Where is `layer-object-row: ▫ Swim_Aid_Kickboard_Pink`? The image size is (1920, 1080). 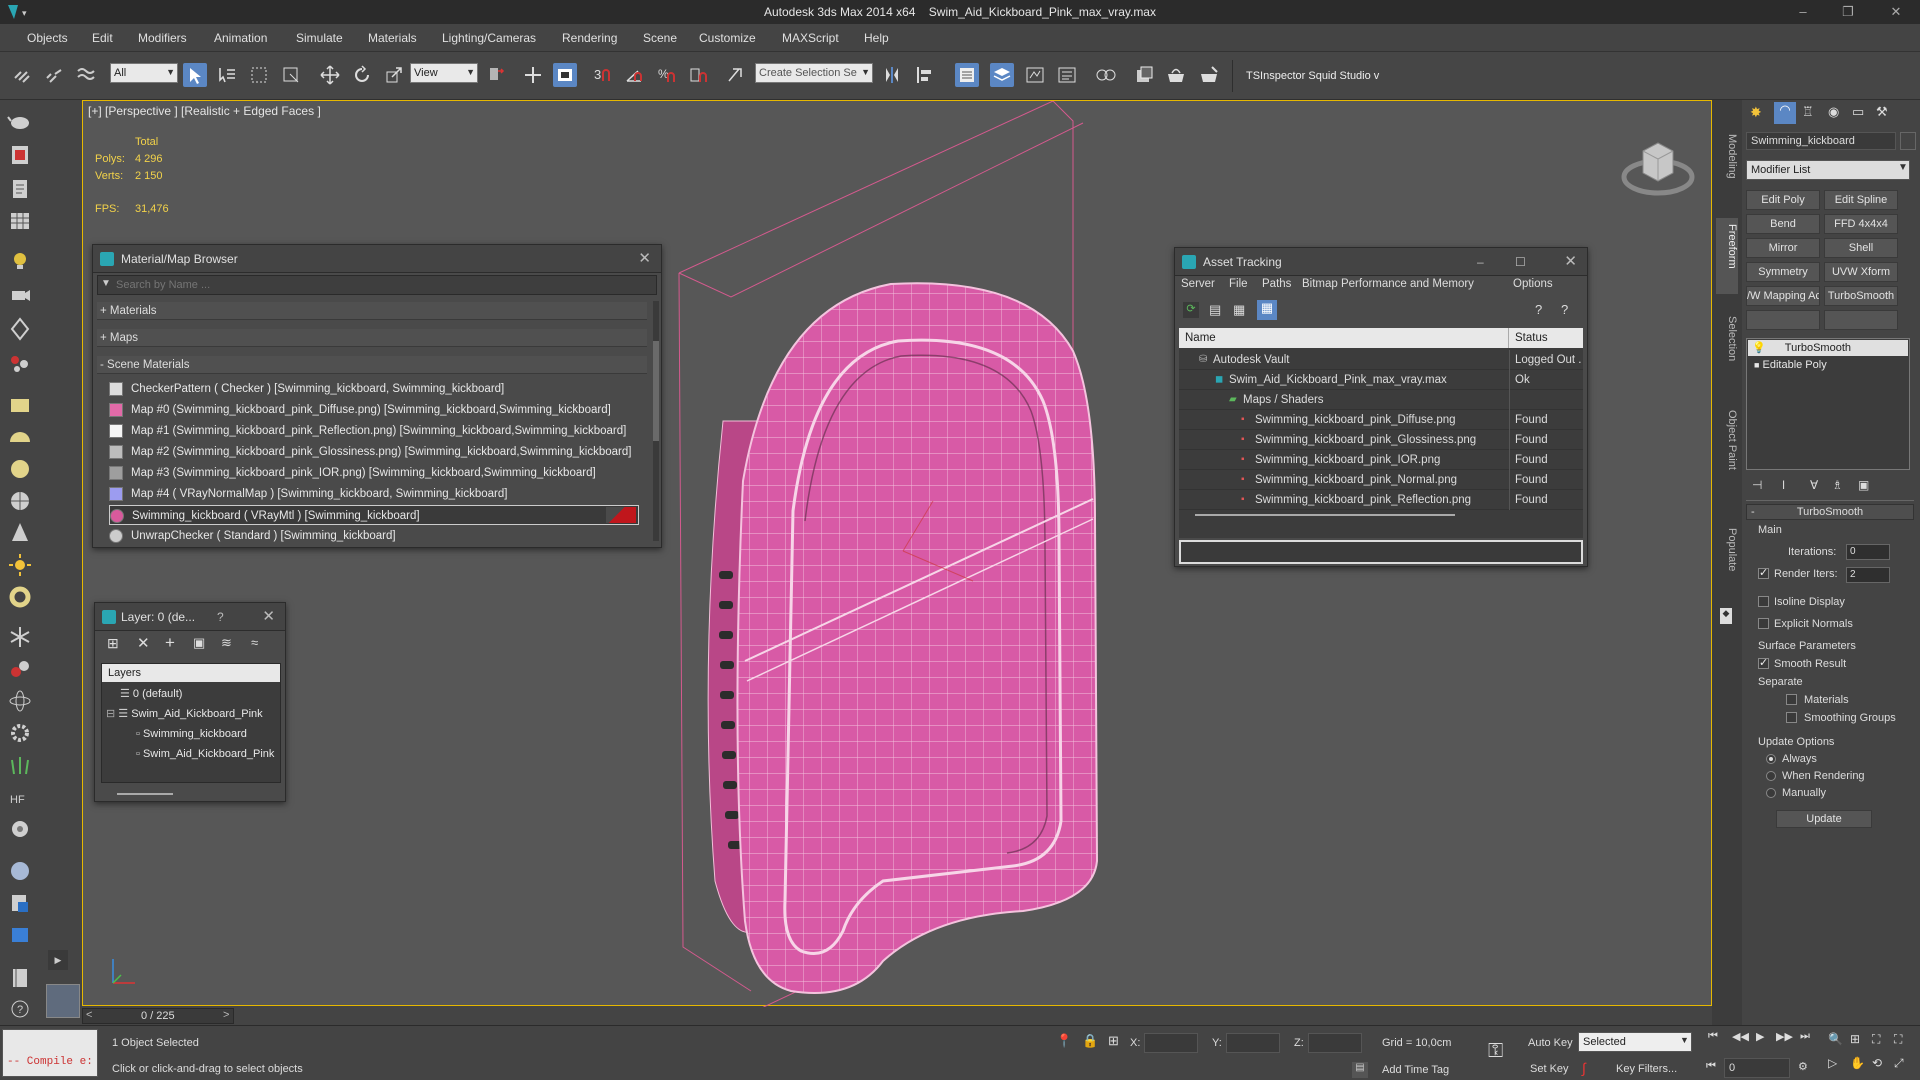 layer-object-row: ▫ Swim_Aid_Kickboard_Pink is located at coordinates (205, 754).